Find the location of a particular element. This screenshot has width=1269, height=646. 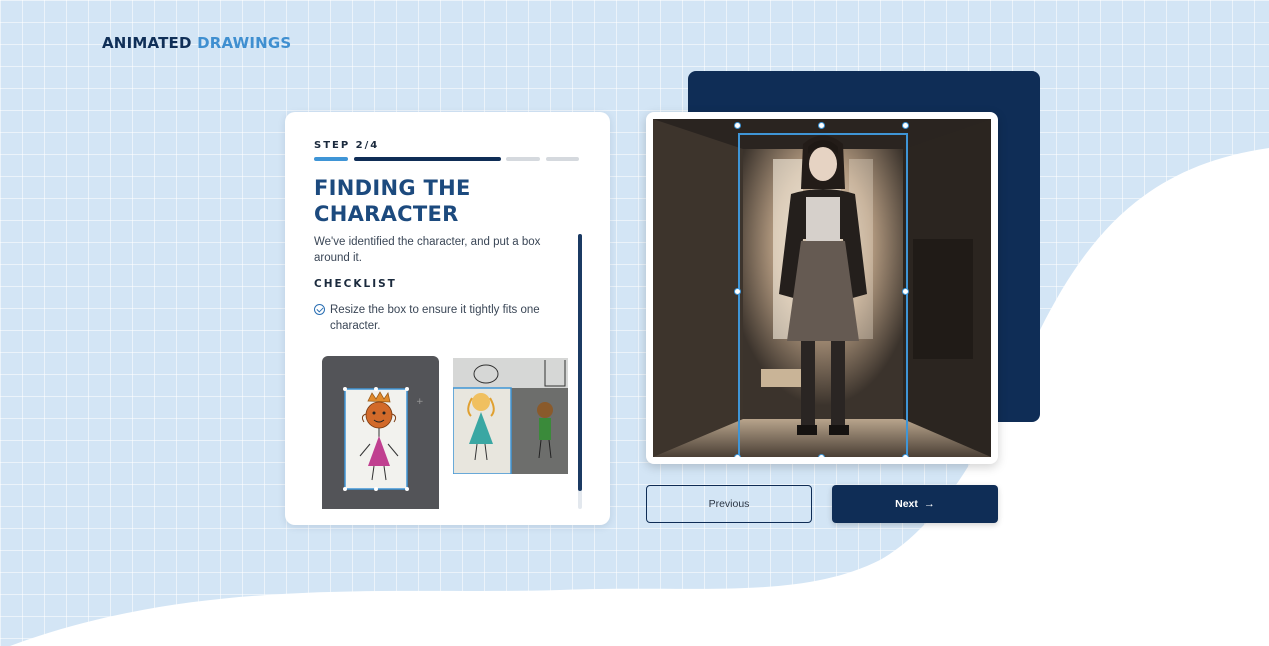

previous-button-label: Previous is located at coordinates (729, 504).